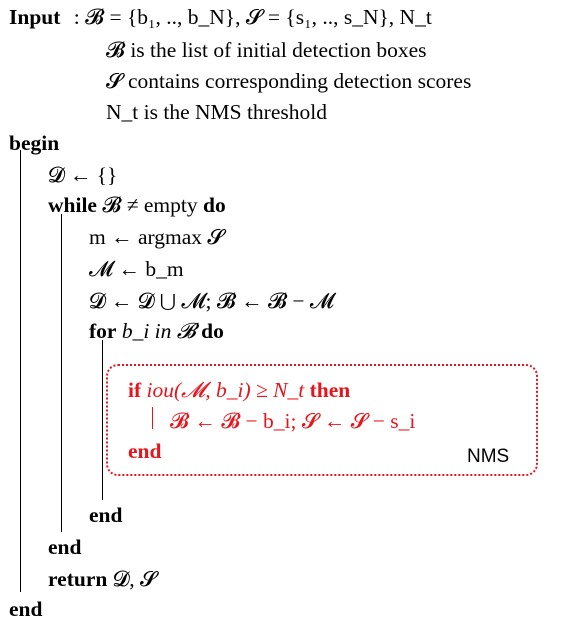  What do you see at coordinates (157, 237) in the screenshot?
I see `argmax-line: m ← argmax 𝓢` at bounding box center [157, 237].